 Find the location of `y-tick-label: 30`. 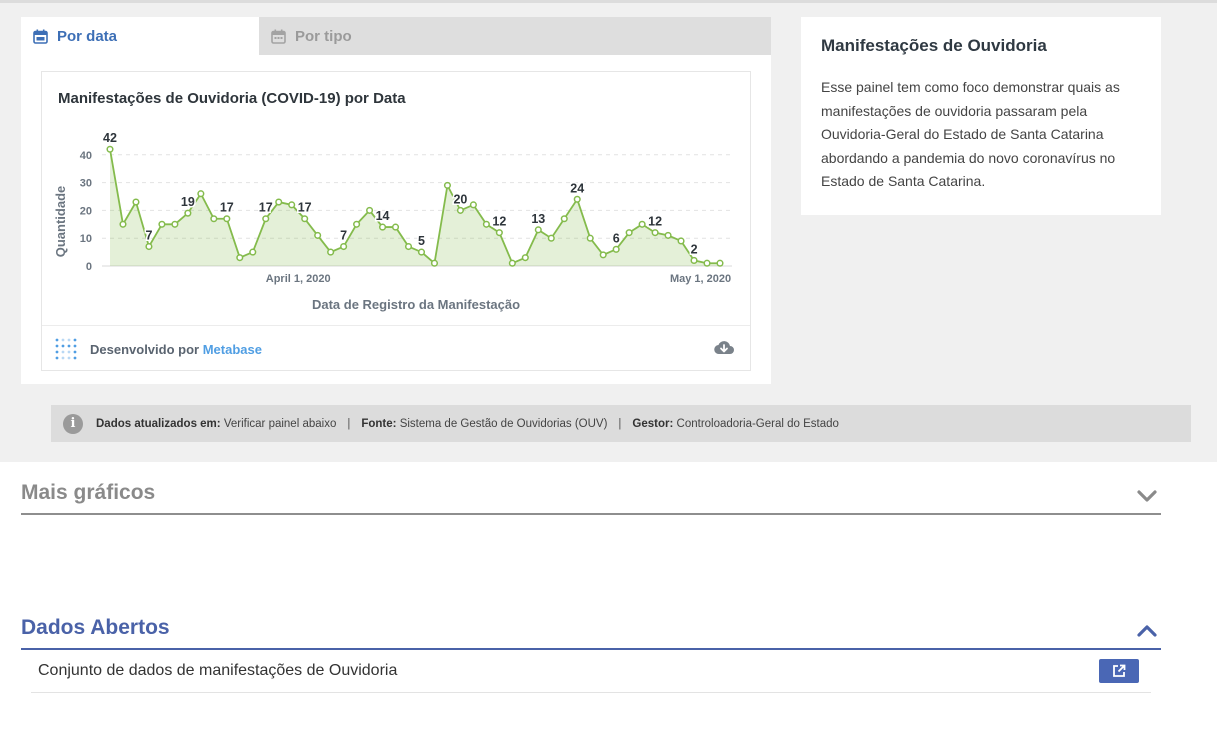

y-tick-label: 30 is located at coordinates (86, 184).